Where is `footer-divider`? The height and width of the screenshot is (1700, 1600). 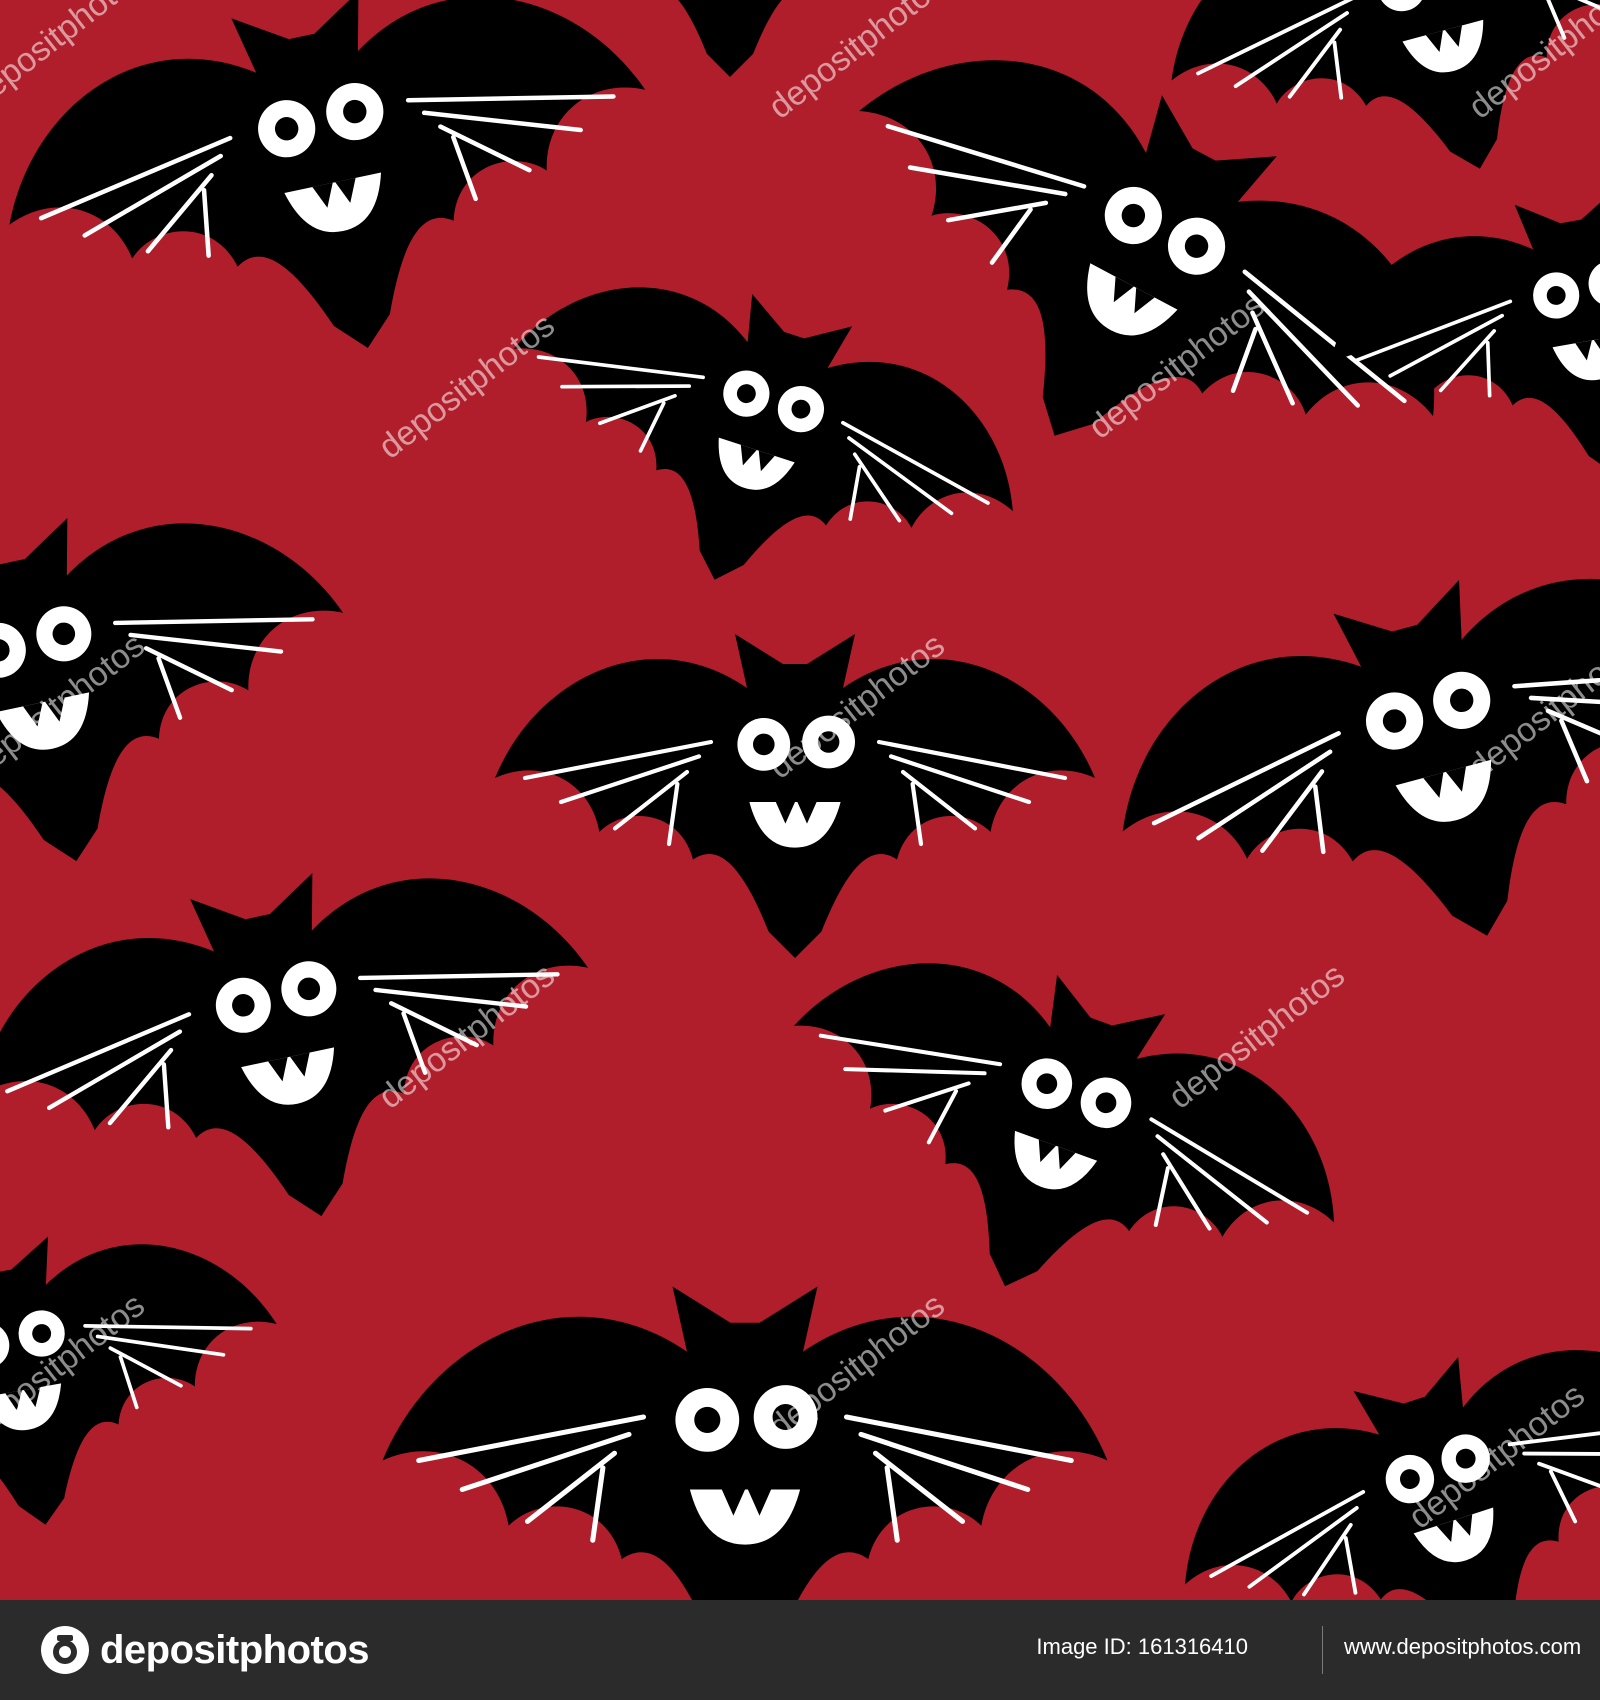
footer-divider is located at coordinates (1322, 1650).